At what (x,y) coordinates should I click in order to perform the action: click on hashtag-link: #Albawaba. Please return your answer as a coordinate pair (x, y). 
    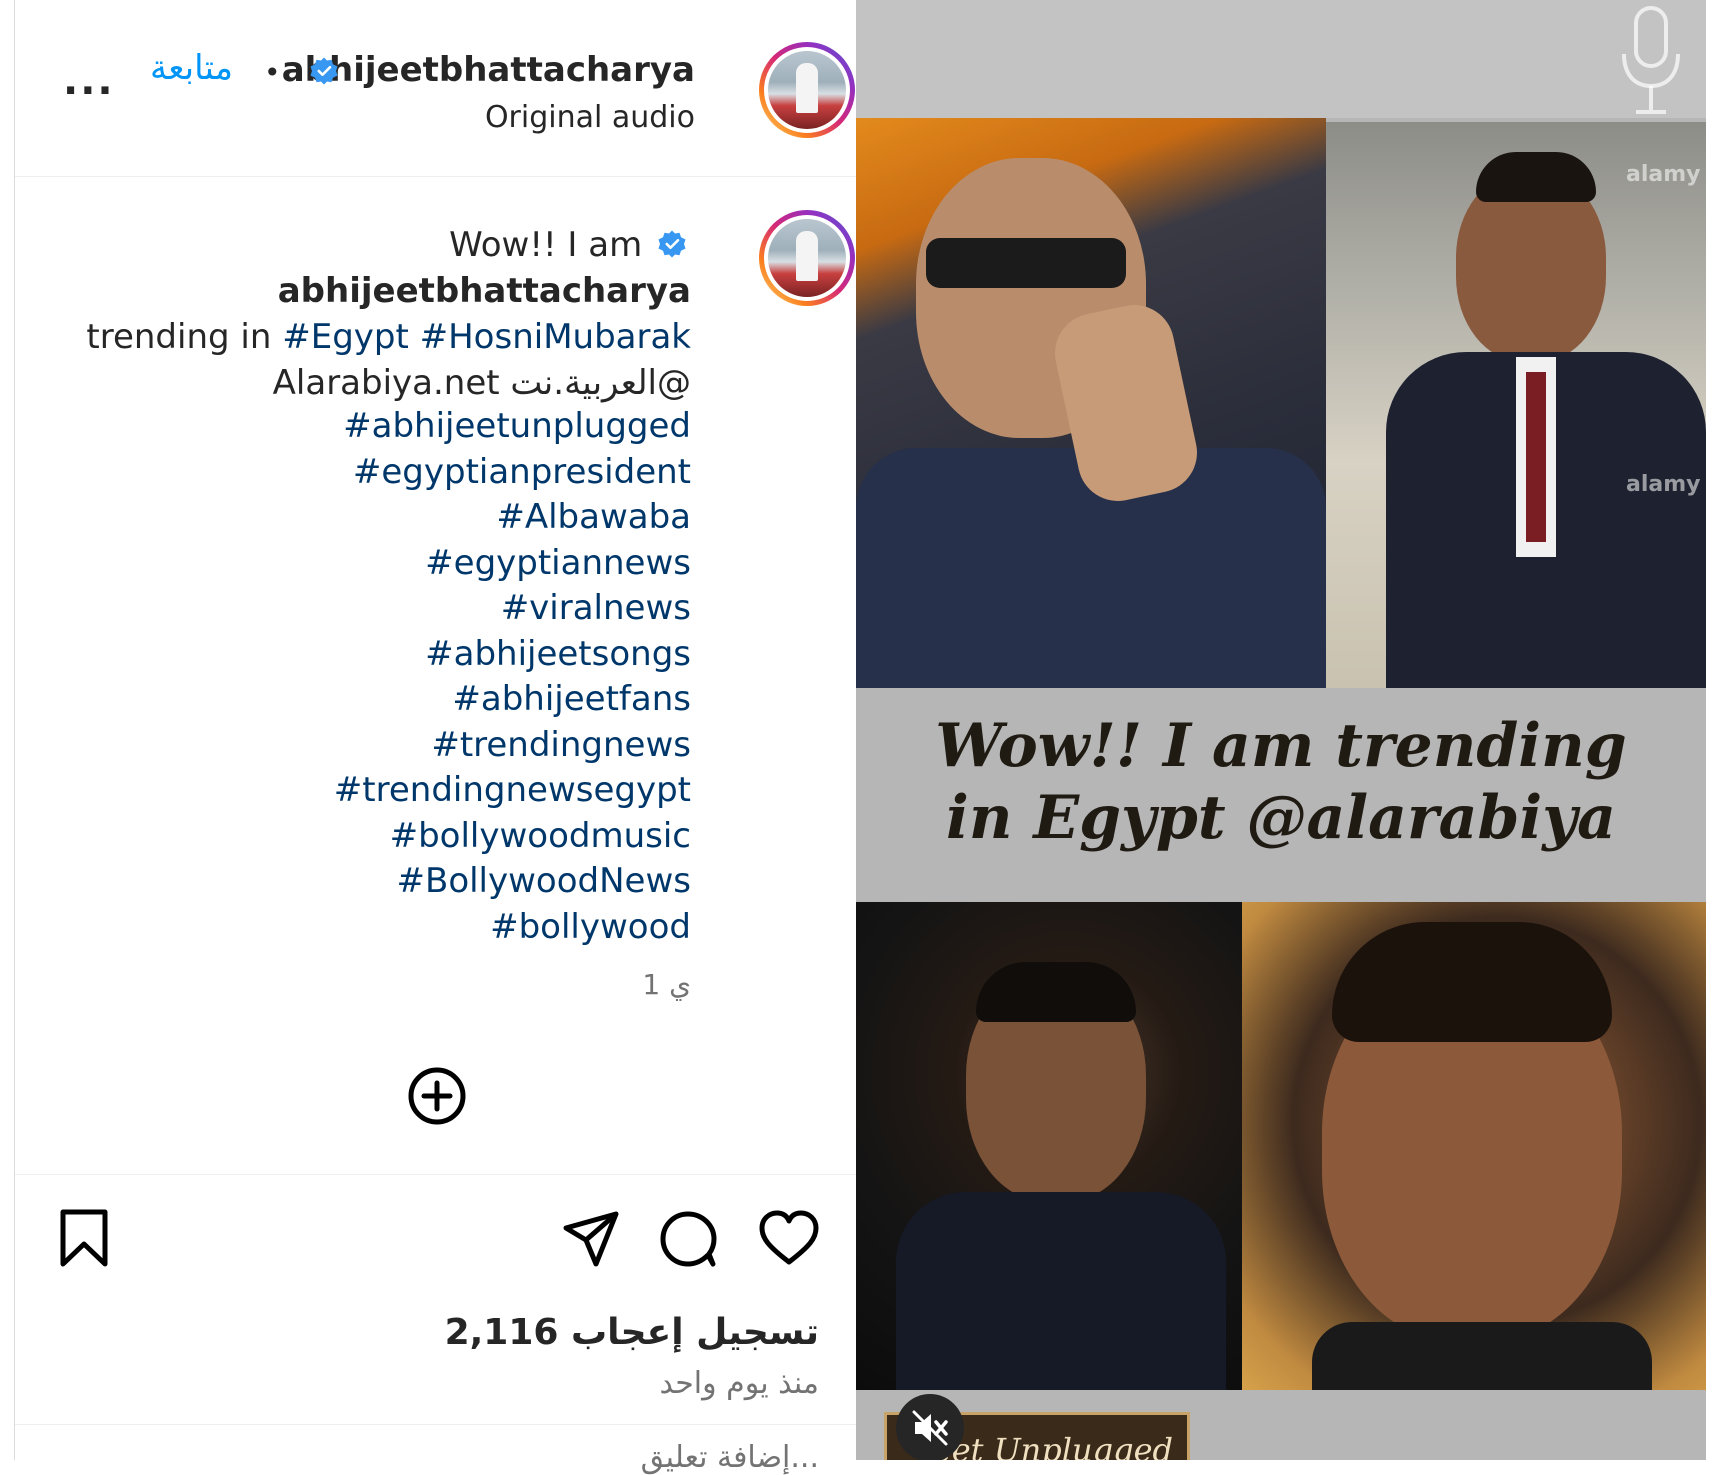
    Looking at the image, I should click on (512, 518).